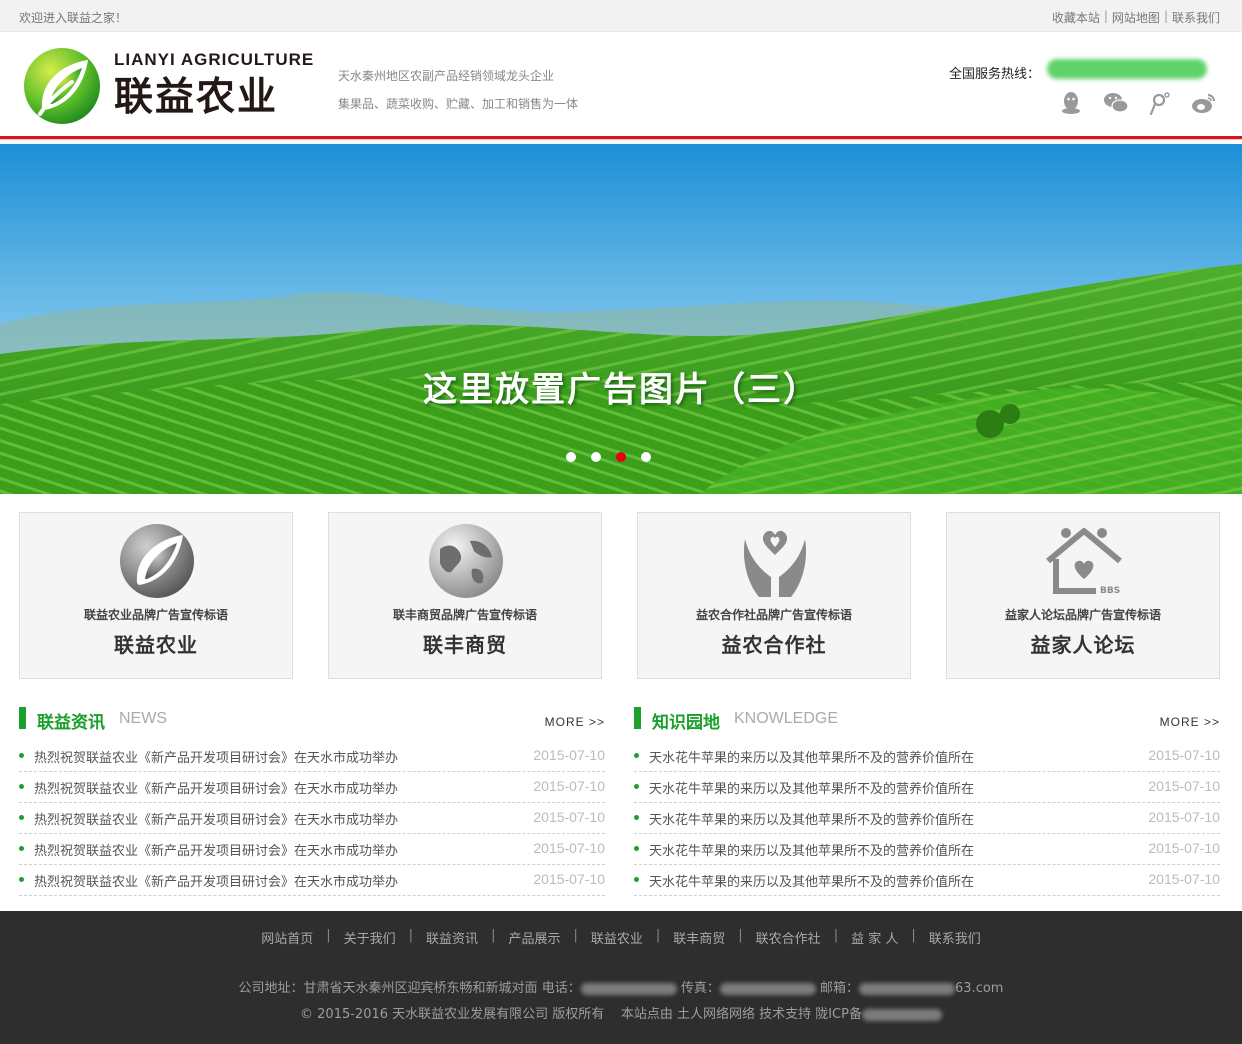 Image resolution: width=1242 pixels, height=1044 pixels. What do you see at coordinates (1116, 103) in the screenshot?
I see `wechat-icon` at bounding box center [1116, 103].